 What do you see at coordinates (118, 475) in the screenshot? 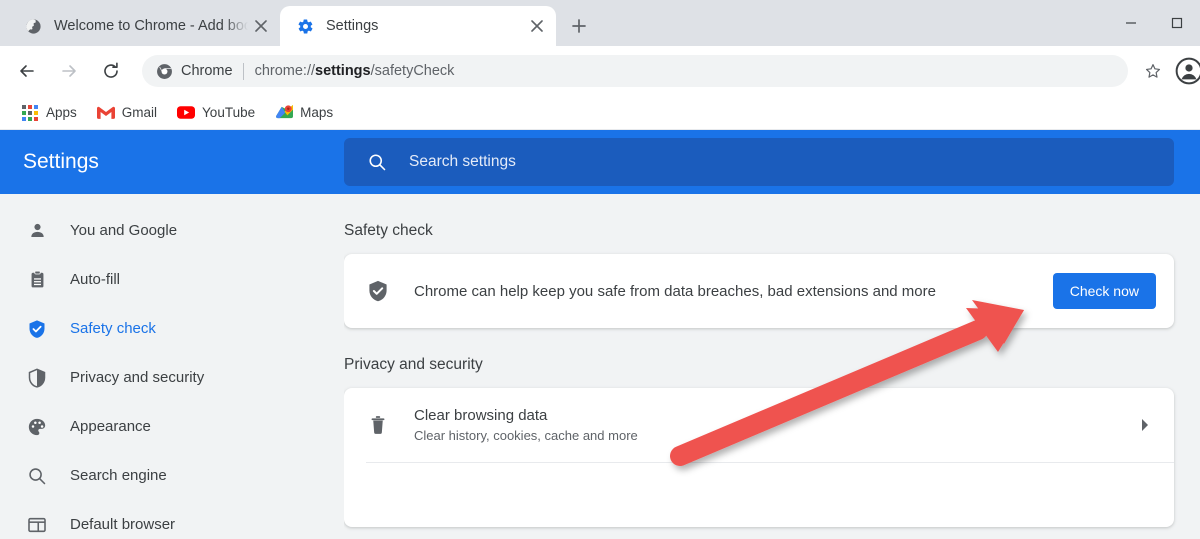
I see `sidebar-item-label: Search engine` at bounding box center [118, 475].